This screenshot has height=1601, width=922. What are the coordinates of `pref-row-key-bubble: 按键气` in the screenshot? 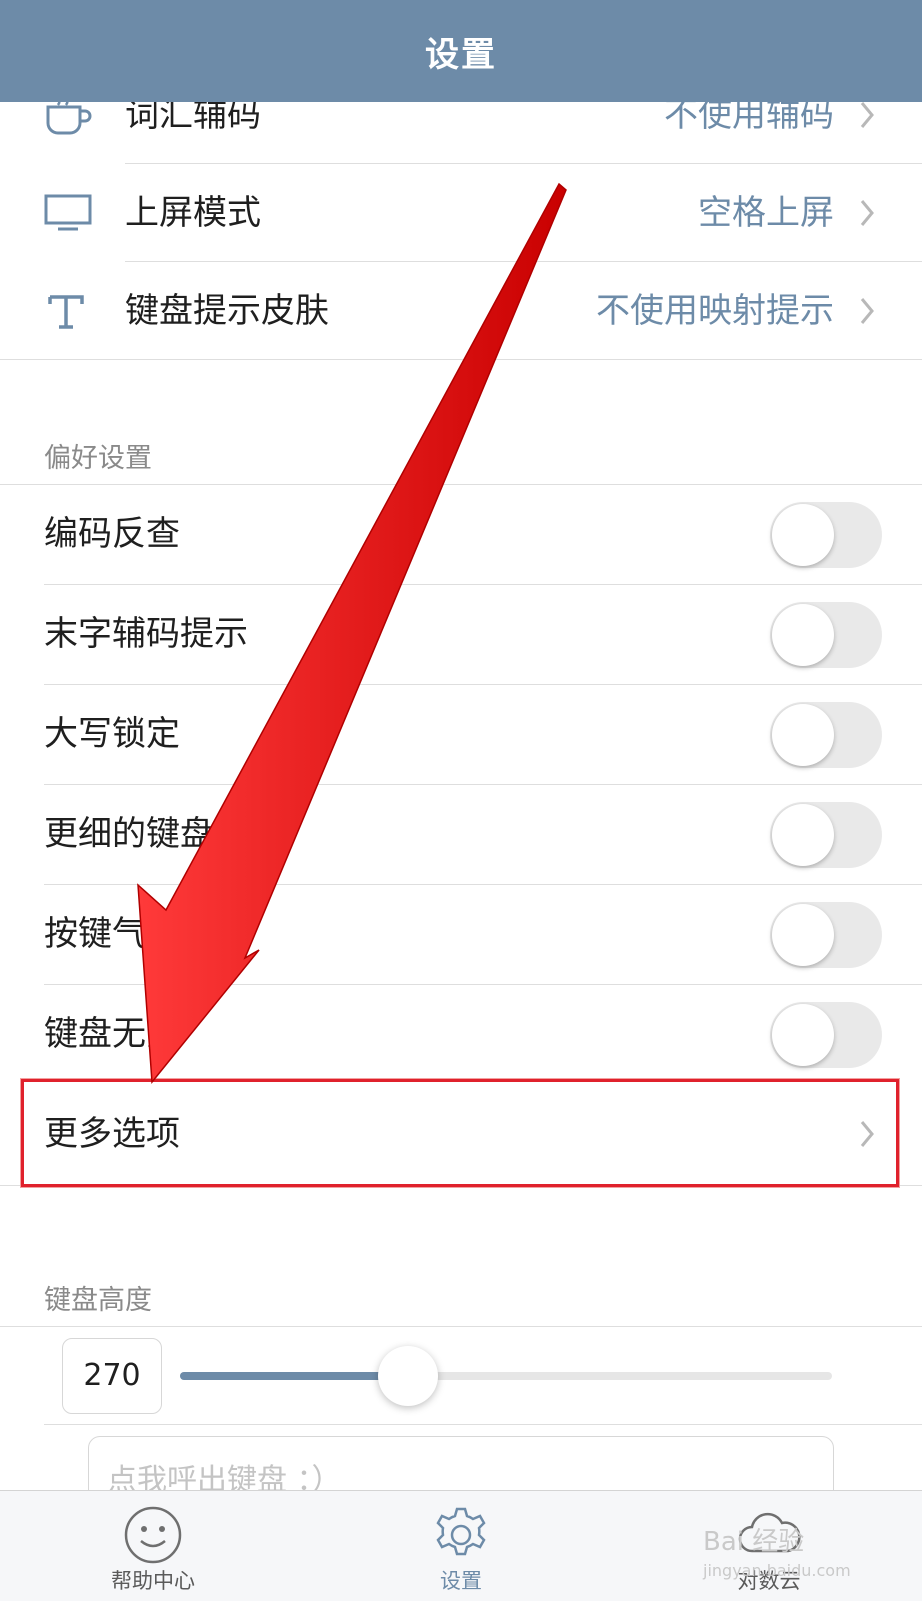 It's located at (461, 934).